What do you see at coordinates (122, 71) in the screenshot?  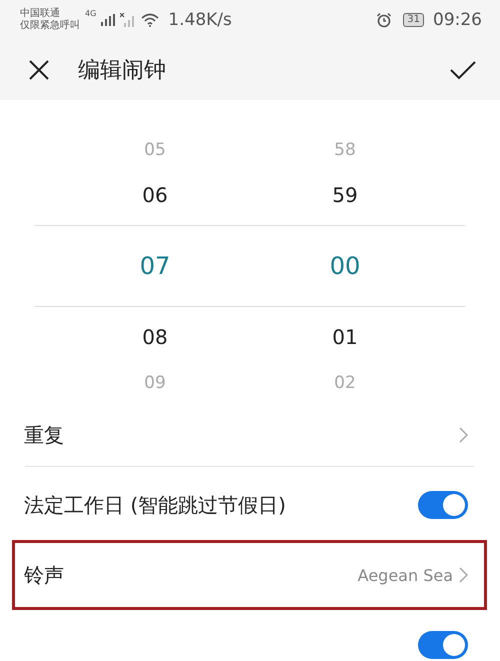 I see `page-title: 编辑闹钟` at bounding box center [122, 71].